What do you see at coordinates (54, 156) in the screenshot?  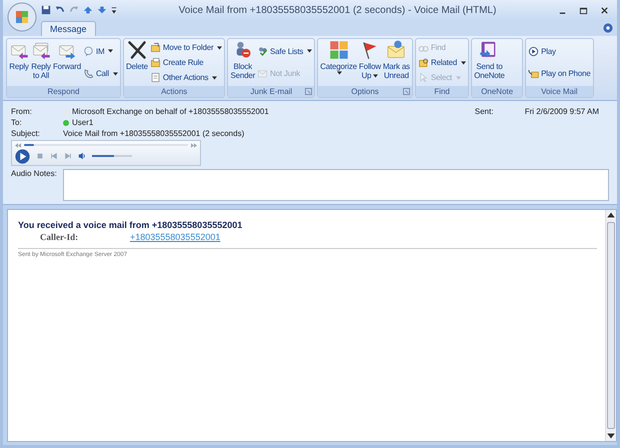 I see `previous-icon` at bounding box center [54, 156].